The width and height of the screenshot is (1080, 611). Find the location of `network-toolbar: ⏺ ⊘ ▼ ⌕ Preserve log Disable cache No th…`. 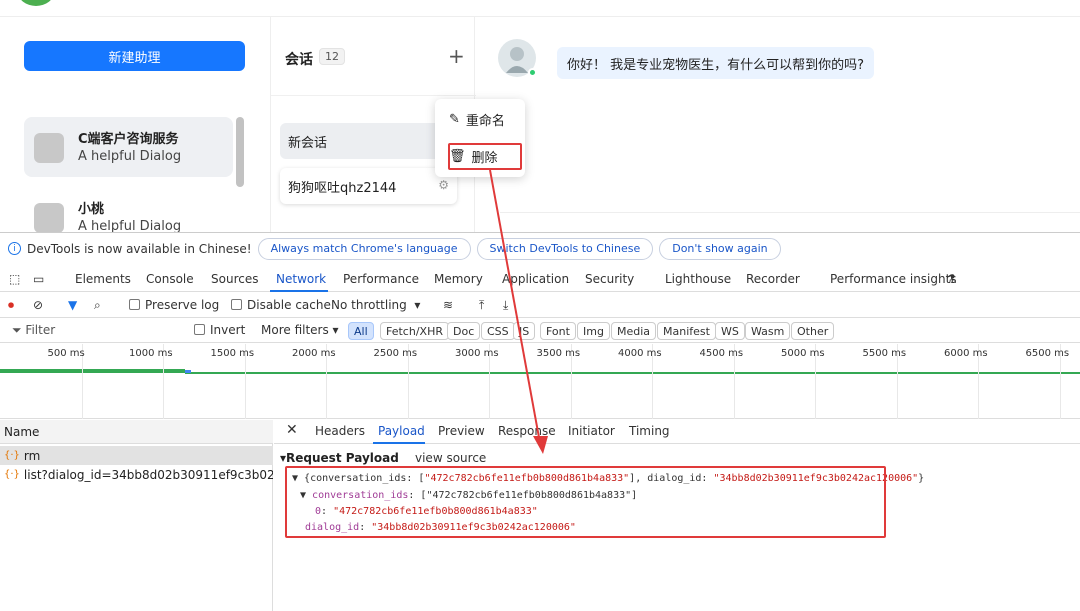

network-toolbar: ⏺ ⊘ ▼ ⌕ Preserve log Disable cache No th… is located at coordinates (540, 305).